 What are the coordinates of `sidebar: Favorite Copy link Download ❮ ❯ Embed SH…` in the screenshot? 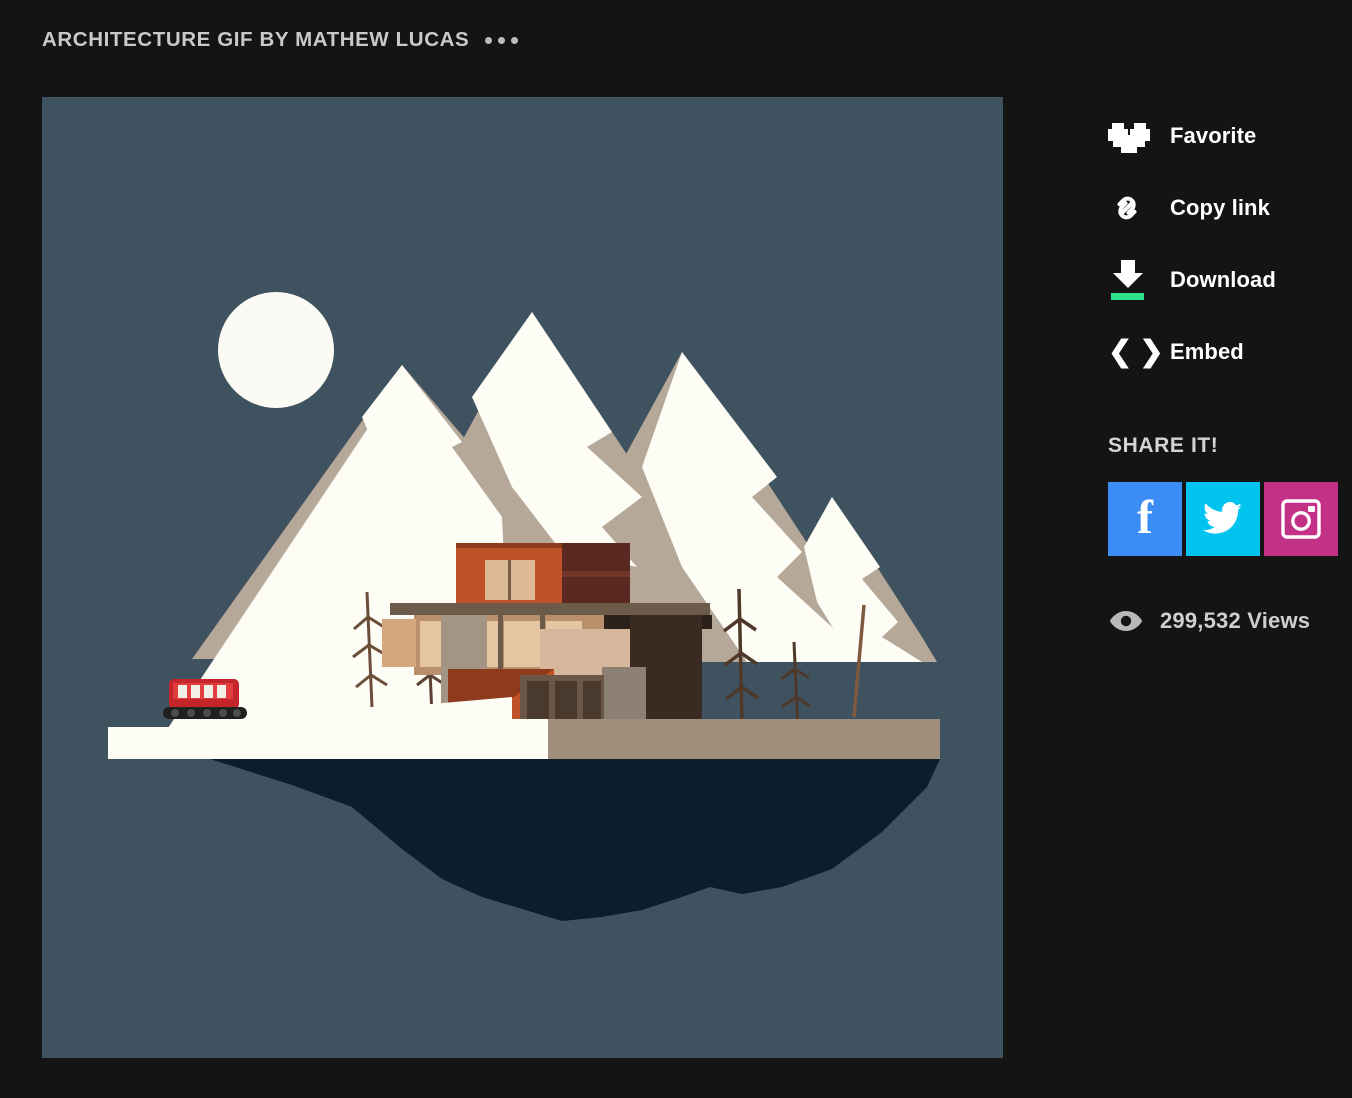 It's located at (1230, 372).